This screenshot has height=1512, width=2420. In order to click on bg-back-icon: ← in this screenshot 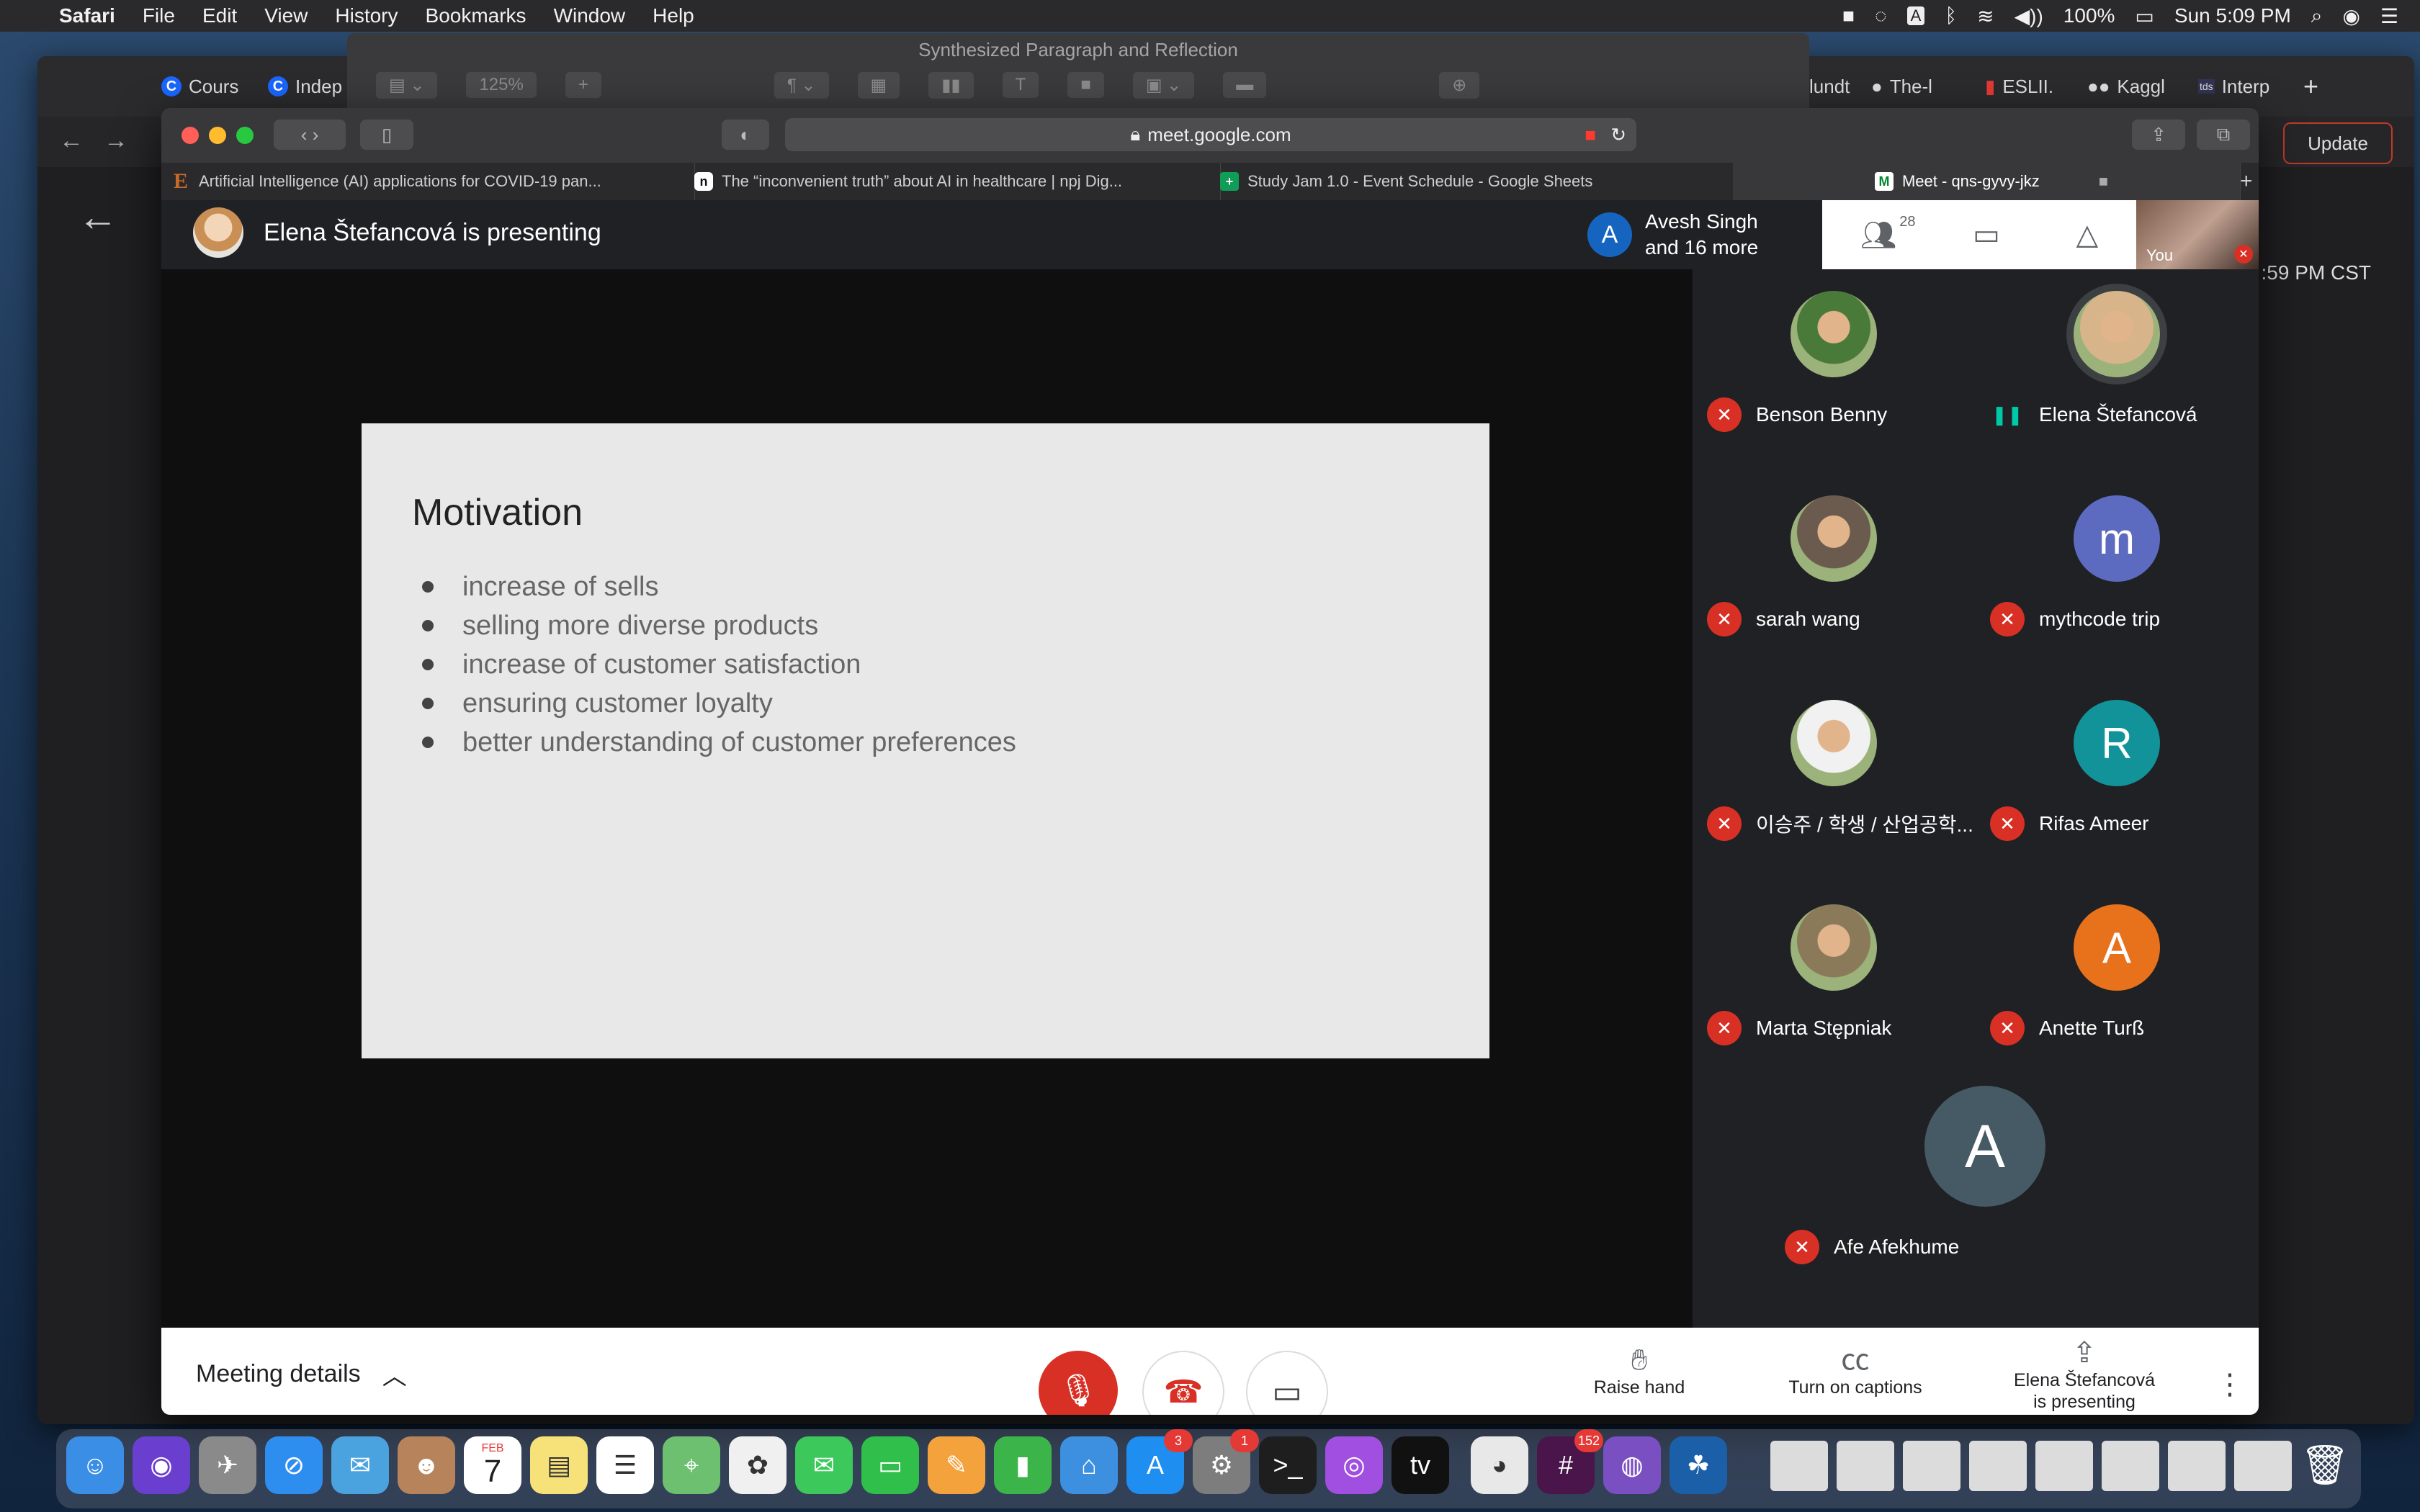, I will do `click(98, 216)`.